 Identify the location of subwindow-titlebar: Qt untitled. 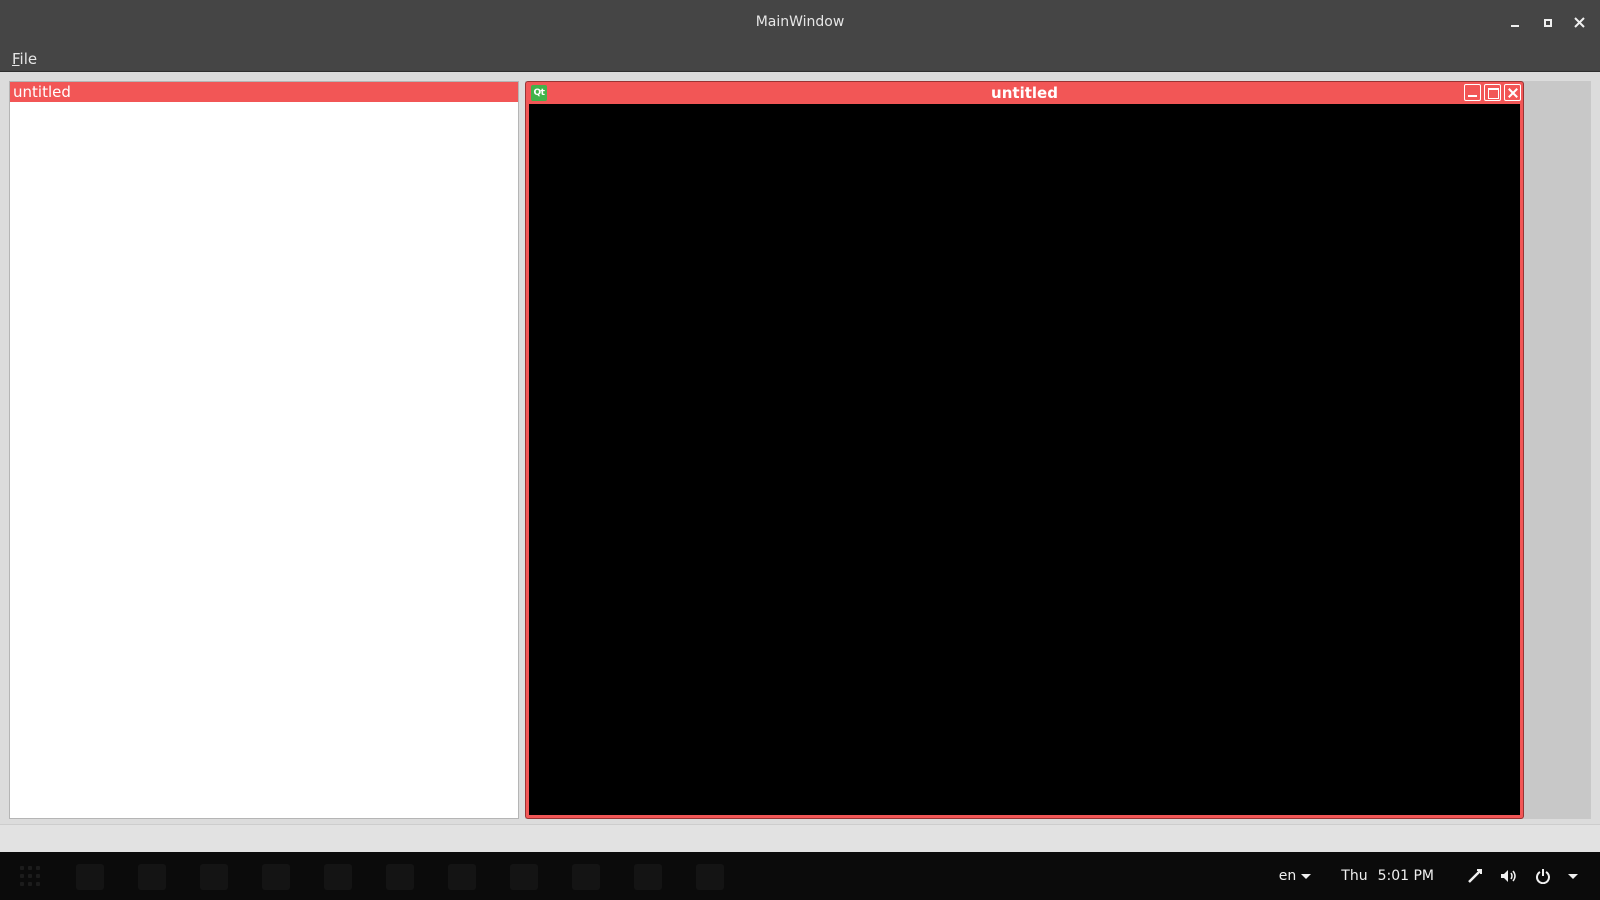
(1024, 93).